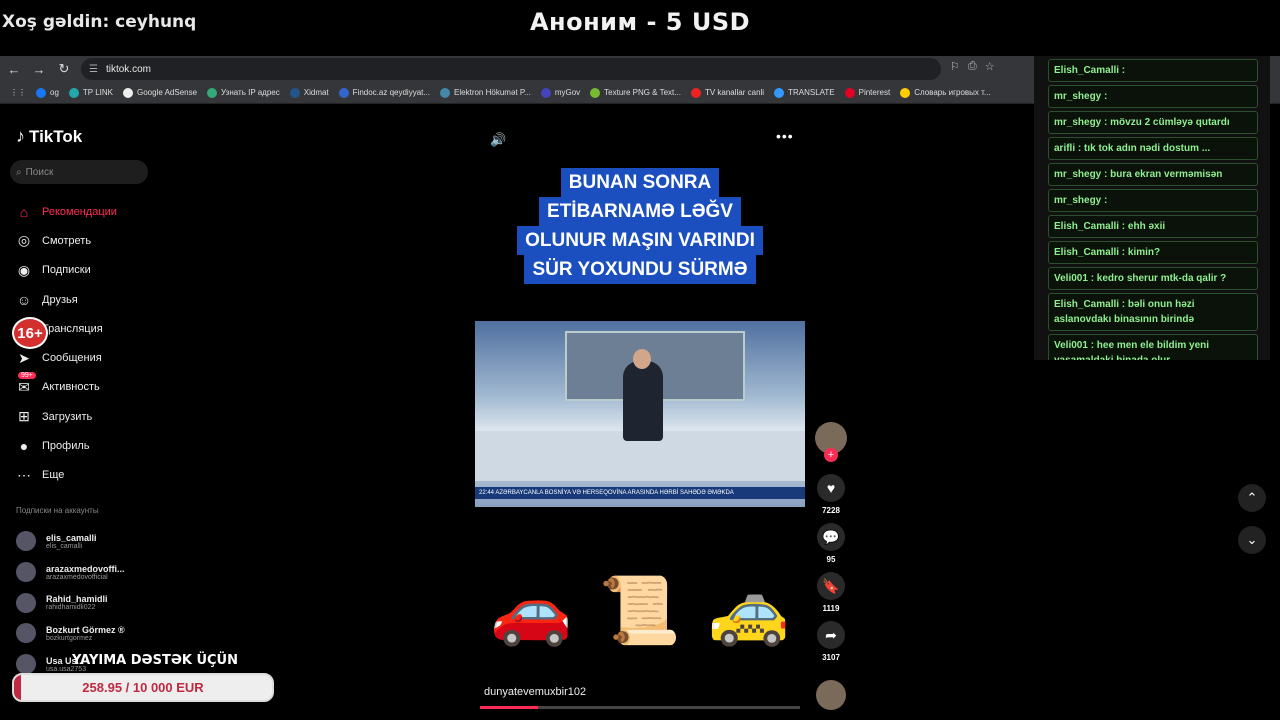 The height and width of the screenshot is (720, 1280). I want to click on bookmark-11: Pinterest, so click(867, 92).